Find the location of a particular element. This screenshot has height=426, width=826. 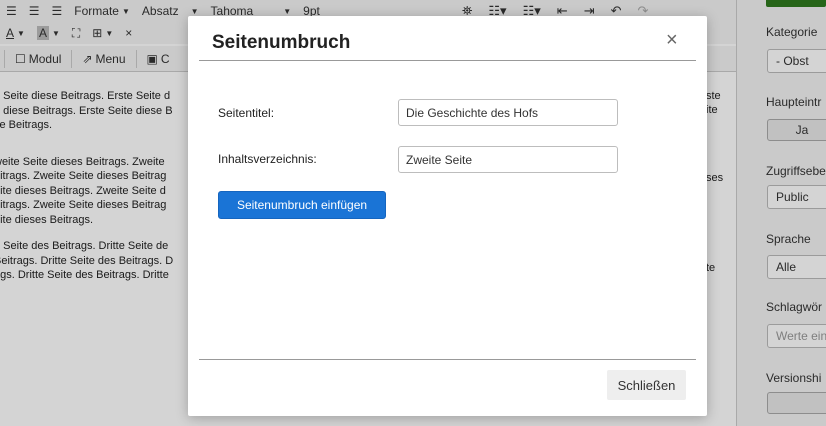

close-icon: × is located at coordinates (672, 40).